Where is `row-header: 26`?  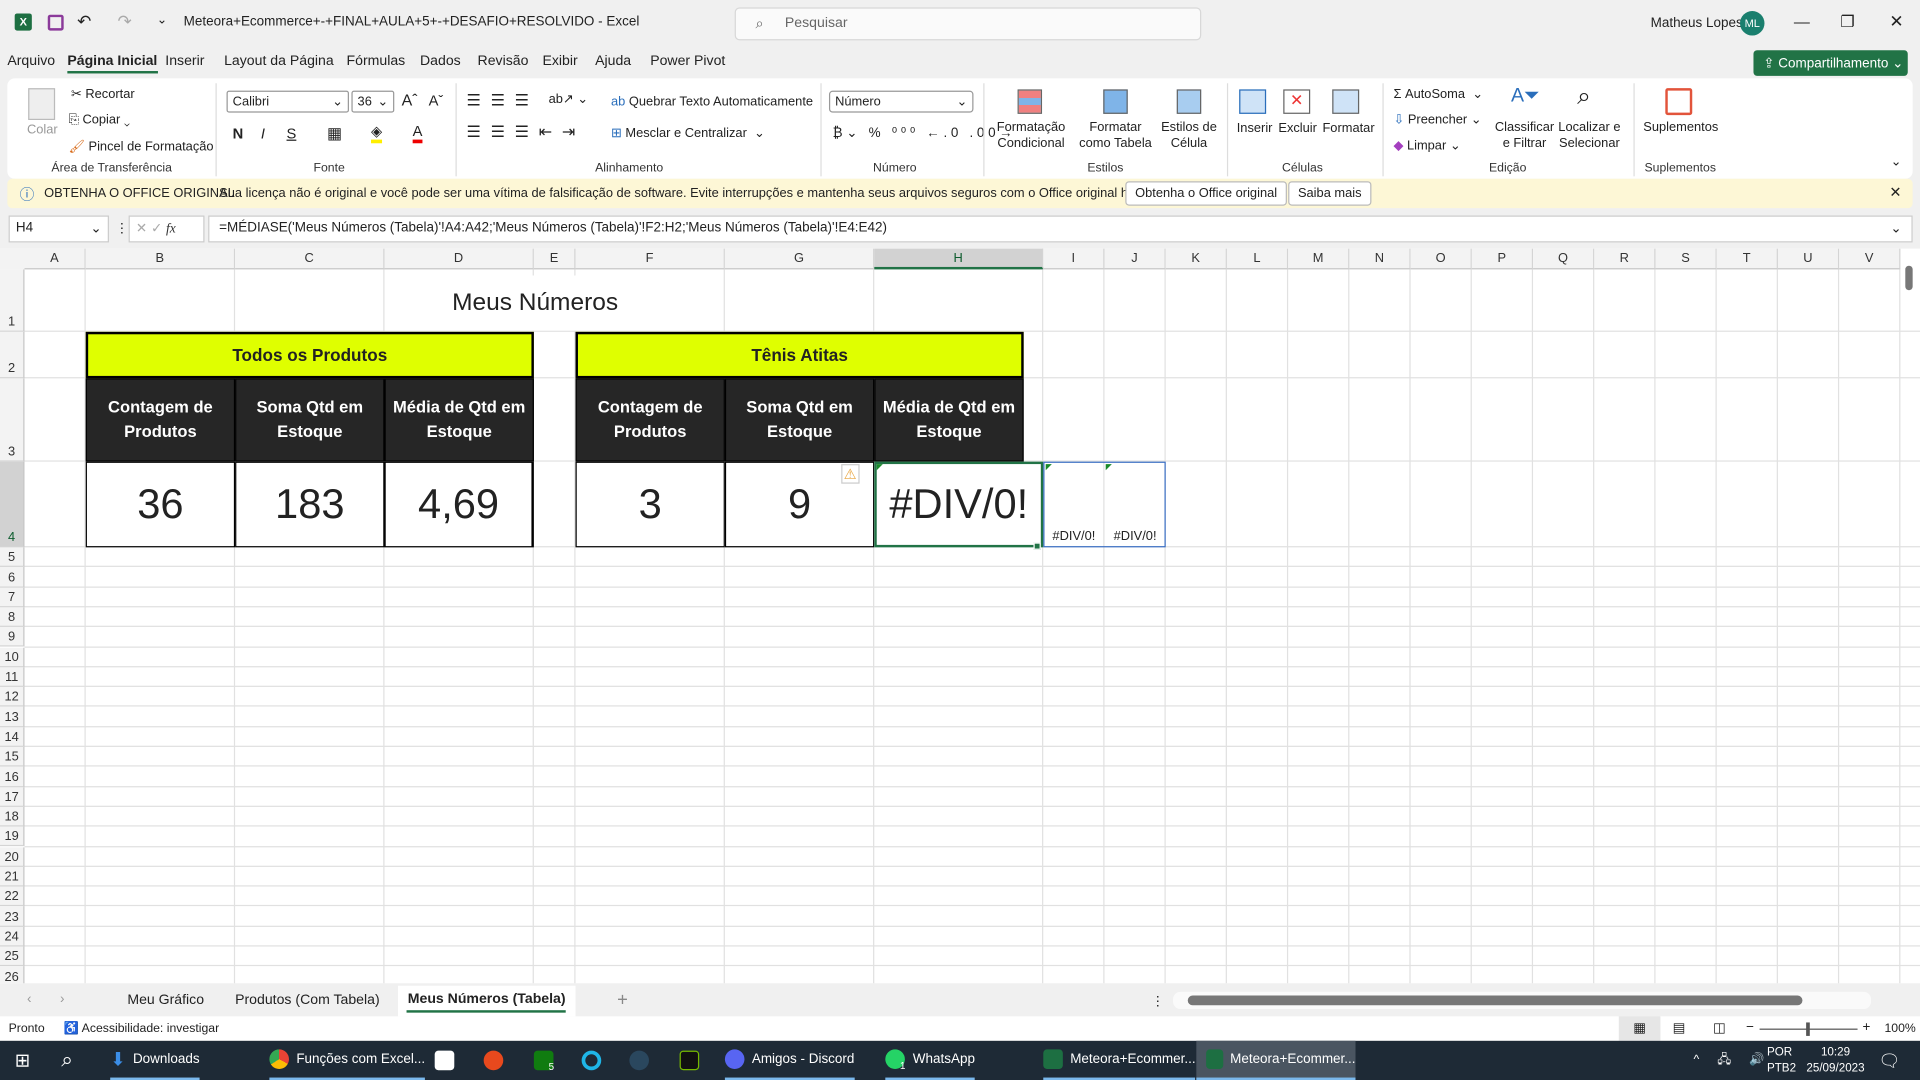
row-header: 26 is located at coordinates (12, 975).